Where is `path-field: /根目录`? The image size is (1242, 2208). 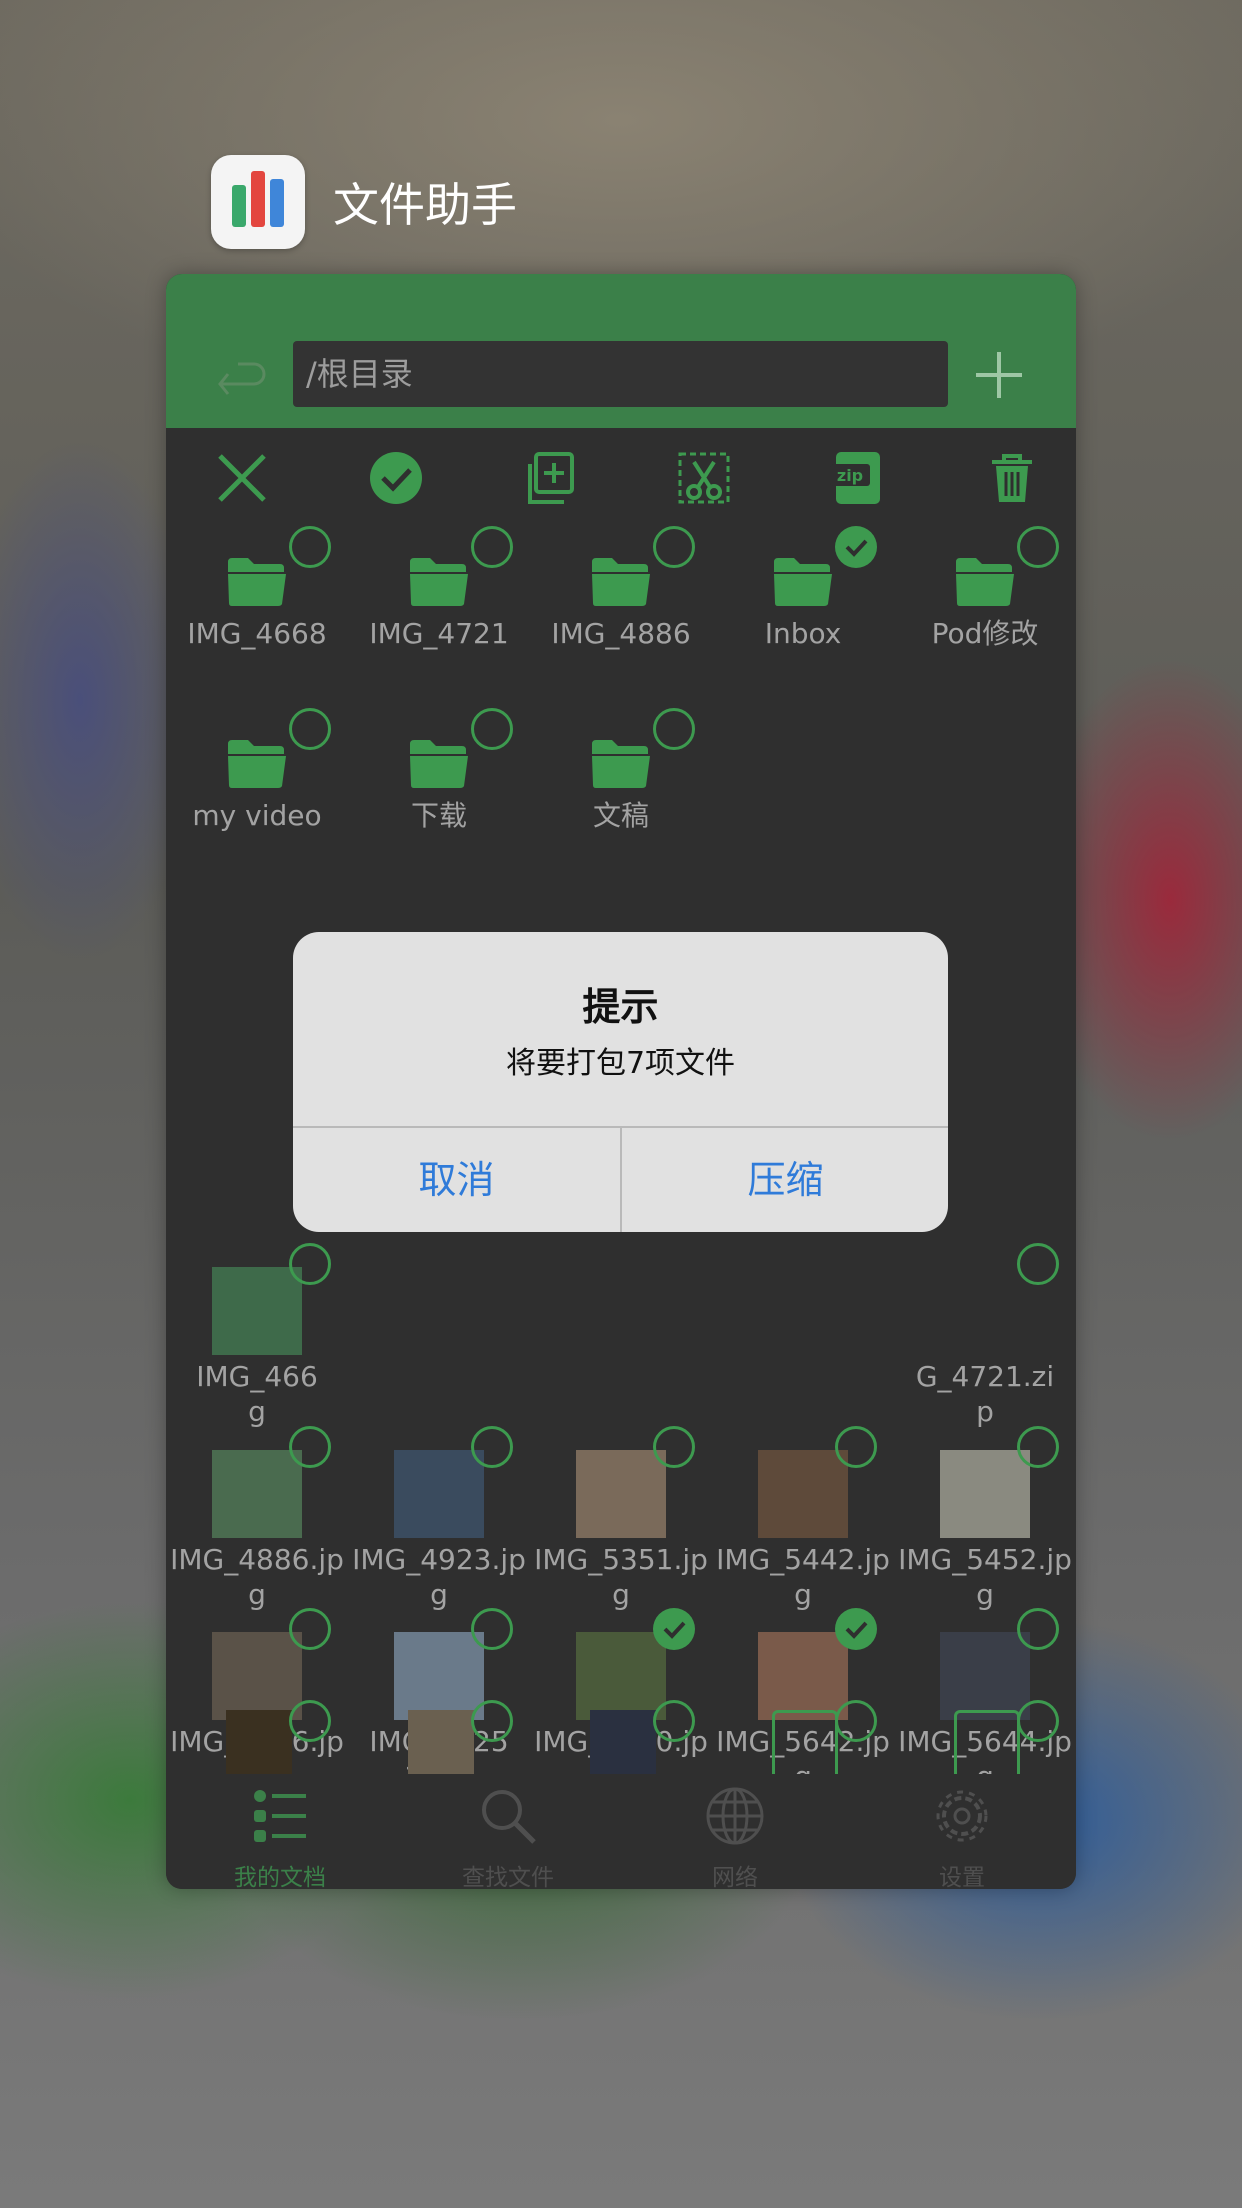
path-field: /根目录 is located at coordinates (620, 374).